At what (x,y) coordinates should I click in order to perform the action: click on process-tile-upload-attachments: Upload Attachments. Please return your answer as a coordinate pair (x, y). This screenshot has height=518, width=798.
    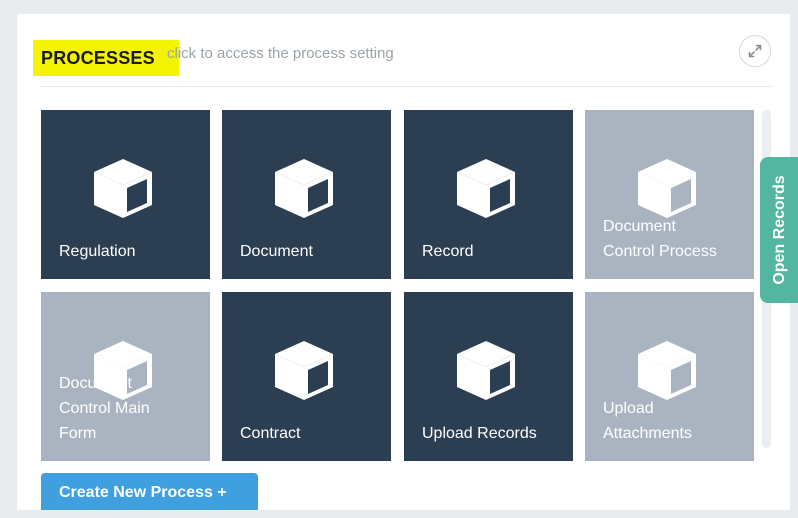
    Looking at the image, I should click on (669, 376).